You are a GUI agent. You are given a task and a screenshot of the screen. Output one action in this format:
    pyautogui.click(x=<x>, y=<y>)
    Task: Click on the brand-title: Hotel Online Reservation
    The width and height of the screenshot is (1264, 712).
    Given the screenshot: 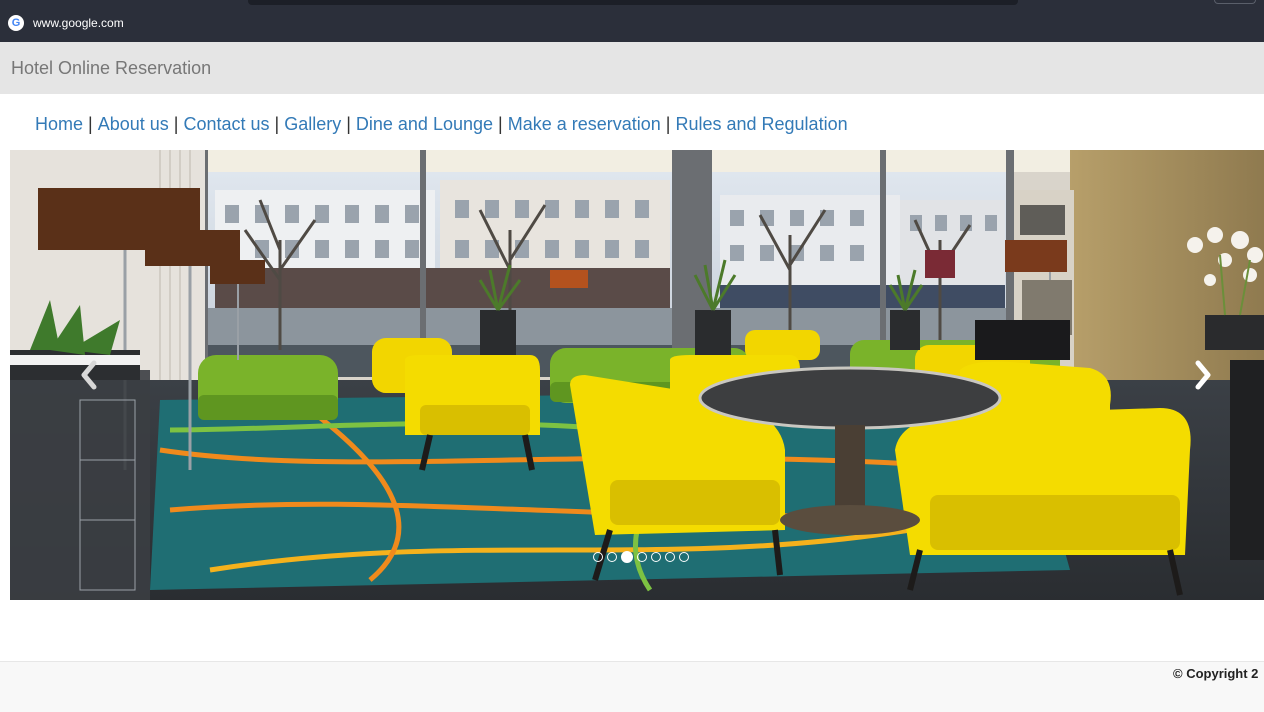 What is the action you would take?
    pyautogui.click(x=111, y=68)
    